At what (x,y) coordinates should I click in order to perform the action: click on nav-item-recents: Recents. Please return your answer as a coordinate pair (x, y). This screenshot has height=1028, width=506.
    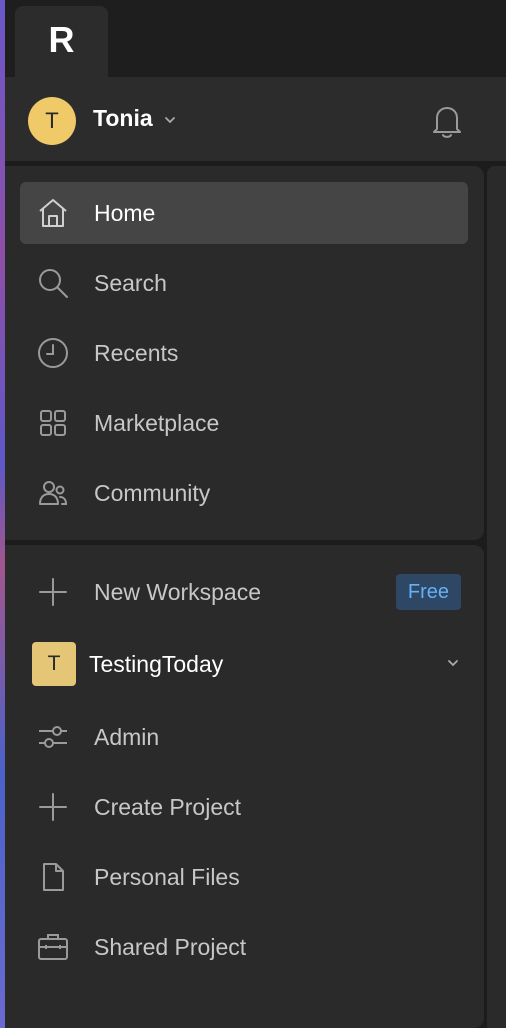
    Looking at the image, I should click on (244, 353).